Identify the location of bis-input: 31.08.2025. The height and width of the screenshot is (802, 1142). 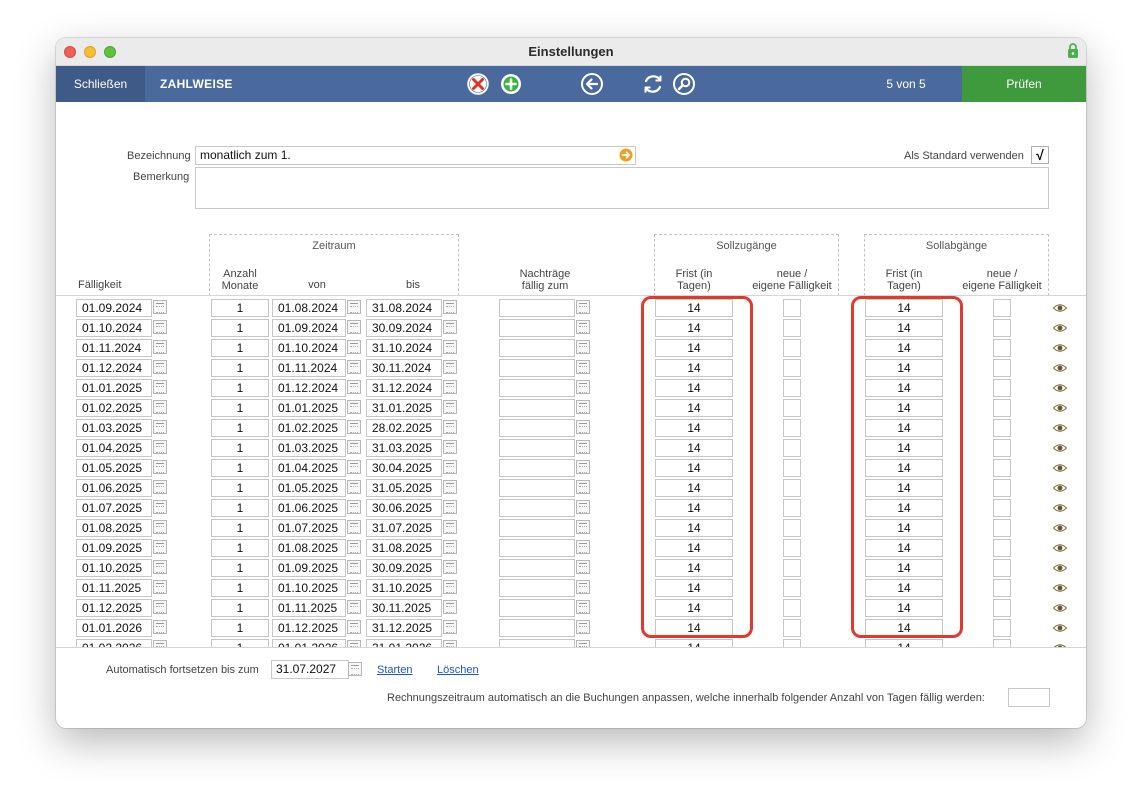
(404, 548).